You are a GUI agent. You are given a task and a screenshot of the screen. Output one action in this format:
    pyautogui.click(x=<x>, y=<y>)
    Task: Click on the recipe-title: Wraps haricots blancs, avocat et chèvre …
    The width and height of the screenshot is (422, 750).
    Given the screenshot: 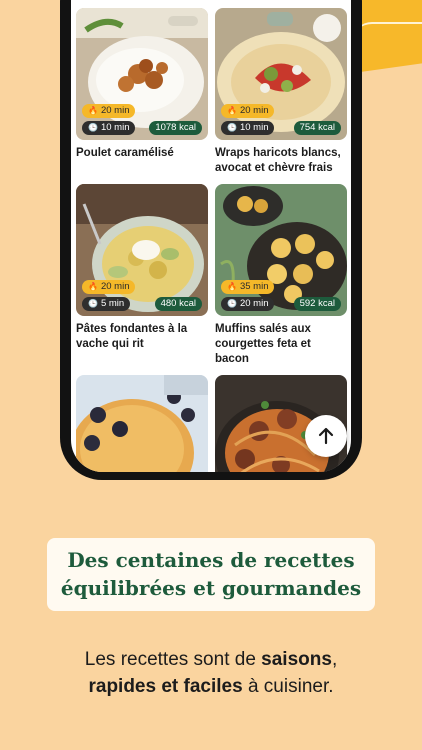 What is the action you would take?
    pyautogui.click(x=278, y=160)
    